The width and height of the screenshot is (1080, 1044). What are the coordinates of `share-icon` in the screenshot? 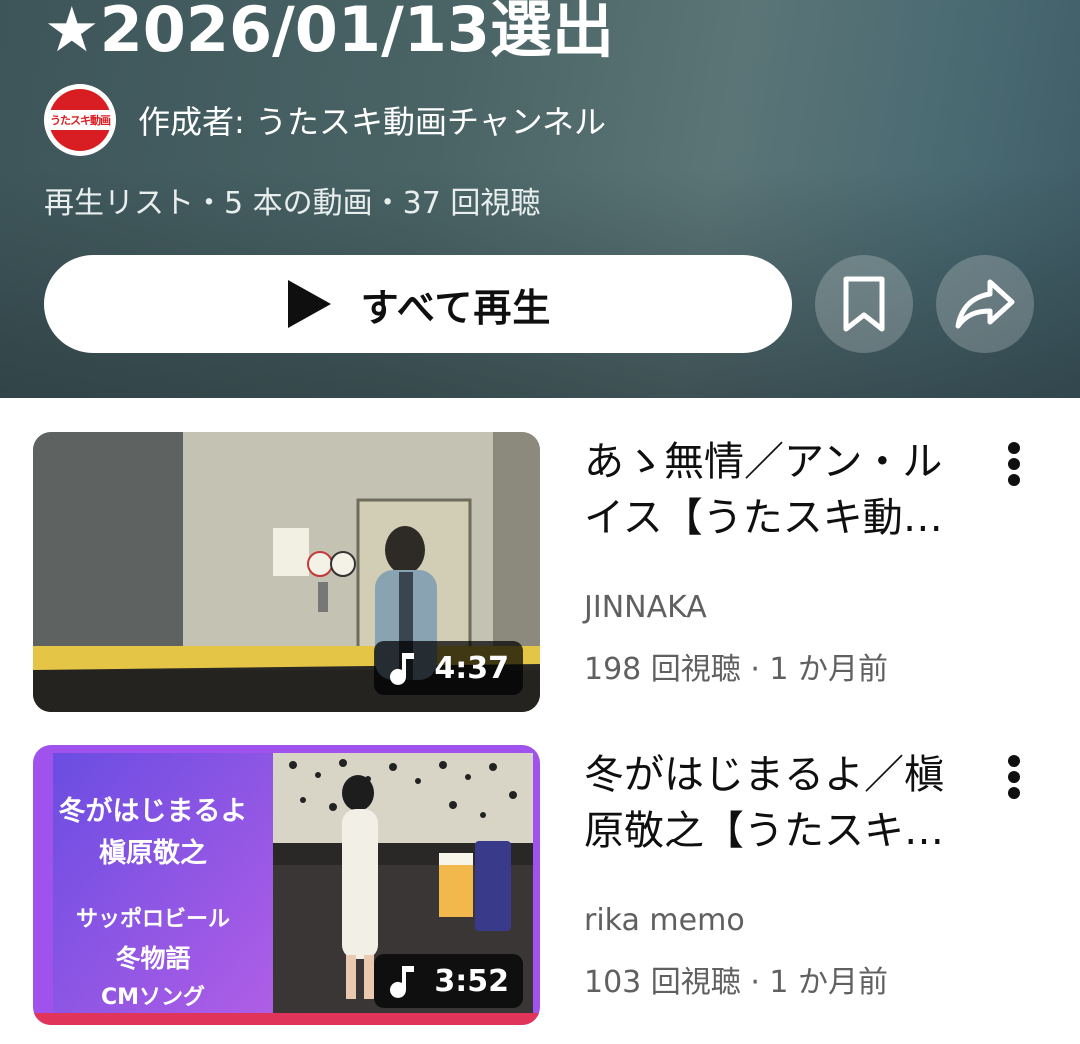 It's located at (985, 304).